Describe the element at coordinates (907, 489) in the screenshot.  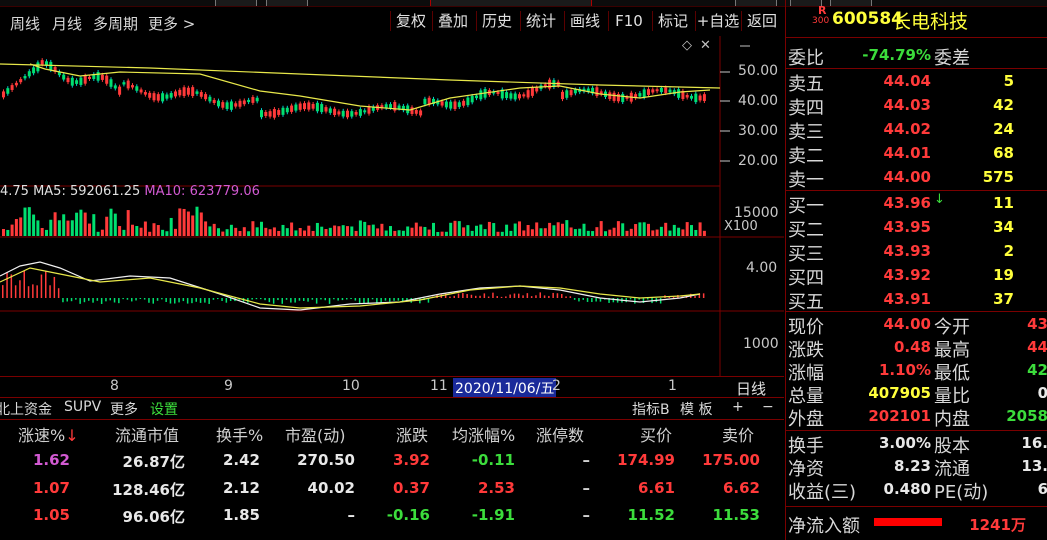
I see `stats2-v1: 0.480` at that location.